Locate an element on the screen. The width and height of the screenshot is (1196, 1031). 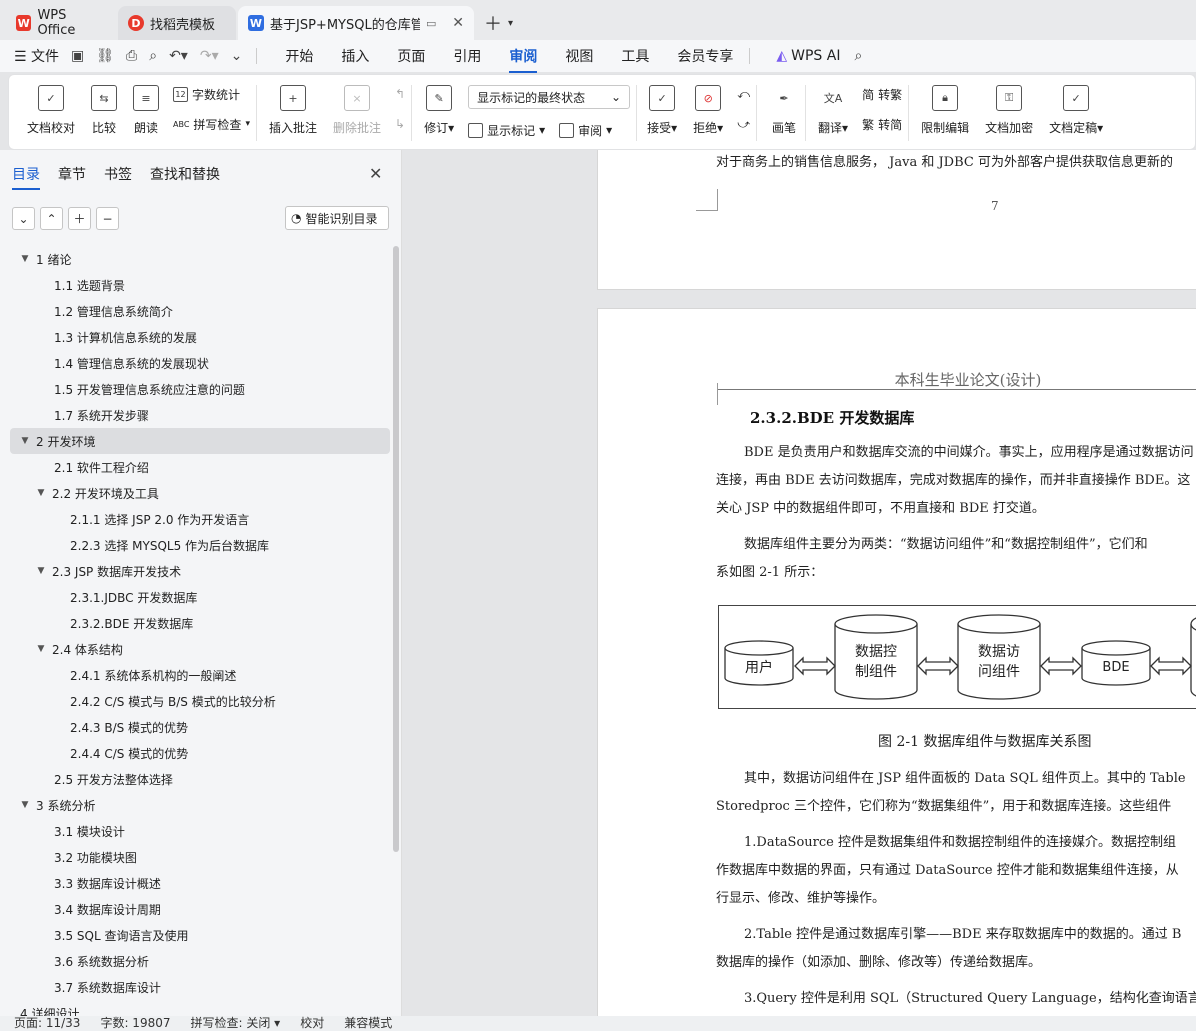
save-icon: ▣ is located at coordinates (77, 56).